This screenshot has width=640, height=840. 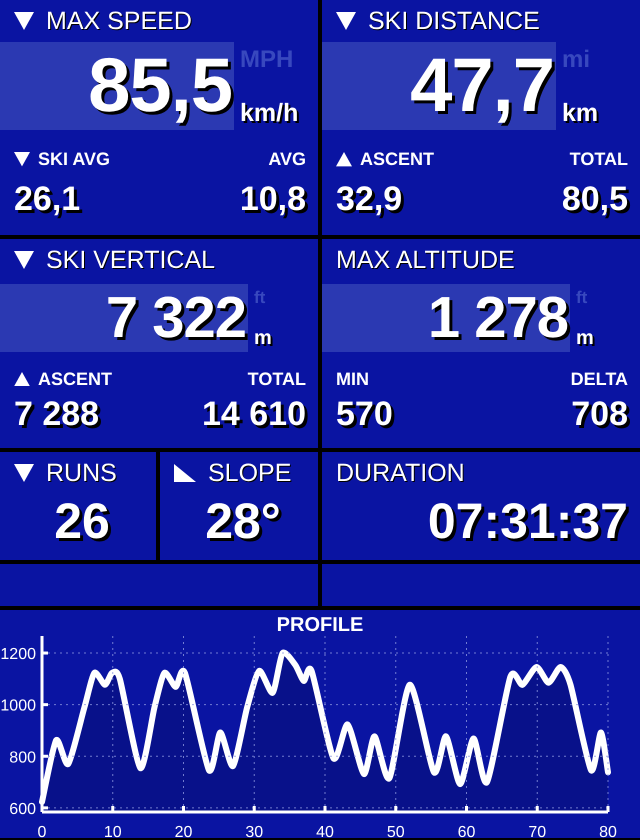 I want to click on unit-label: km, so click(x=580, y=114).